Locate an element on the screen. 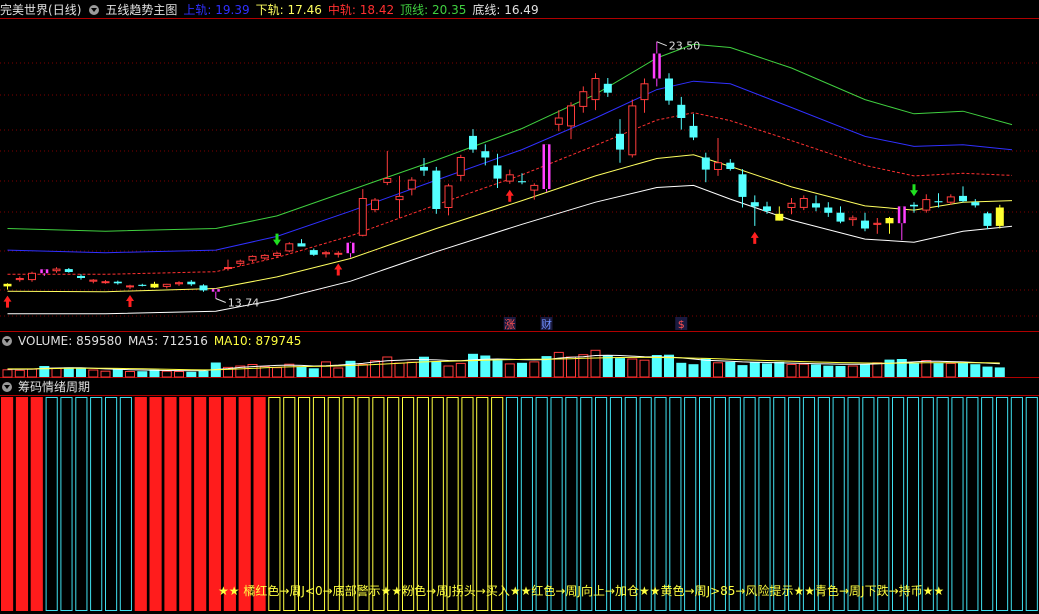 Image resolution: width=1039 pixels, height=614 pixels. mid-band-label: 中轨: is located at coordinates (341, 10).